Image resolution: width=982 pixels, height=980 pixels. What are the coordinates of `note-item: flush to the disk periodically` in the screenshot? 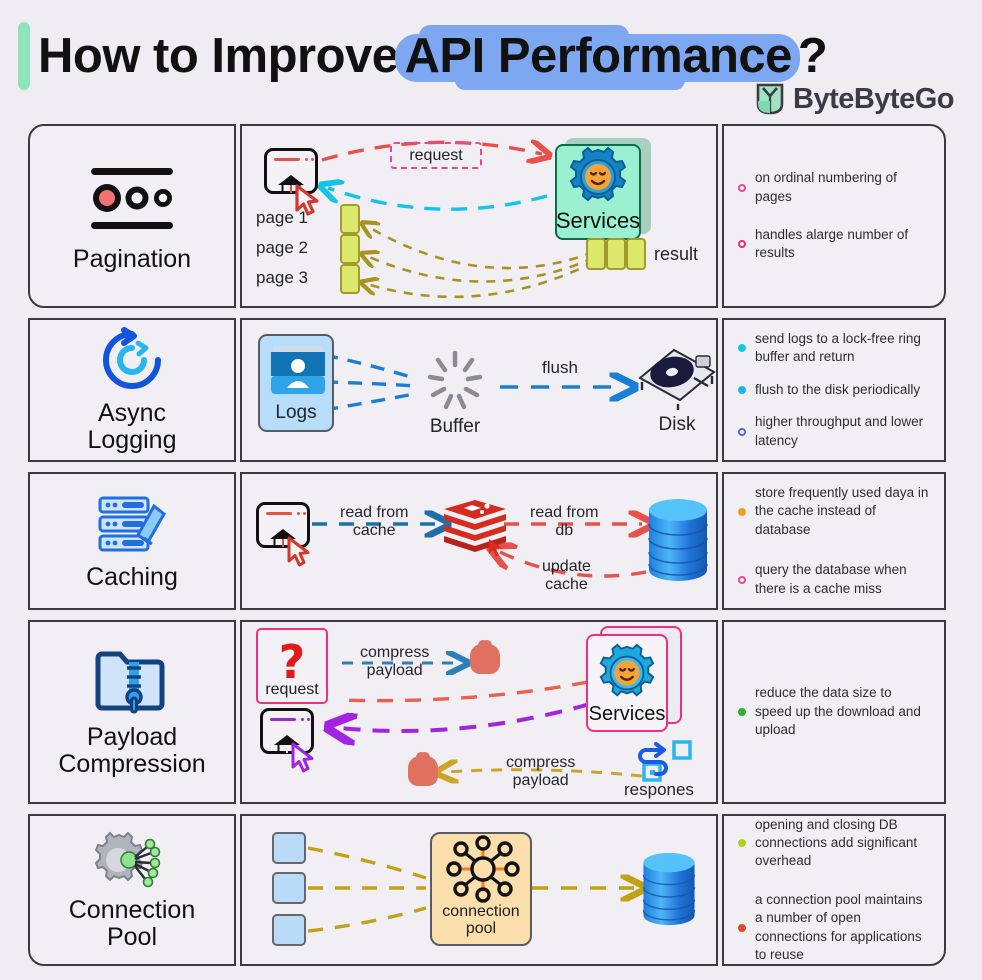 It's located at (835, 390).